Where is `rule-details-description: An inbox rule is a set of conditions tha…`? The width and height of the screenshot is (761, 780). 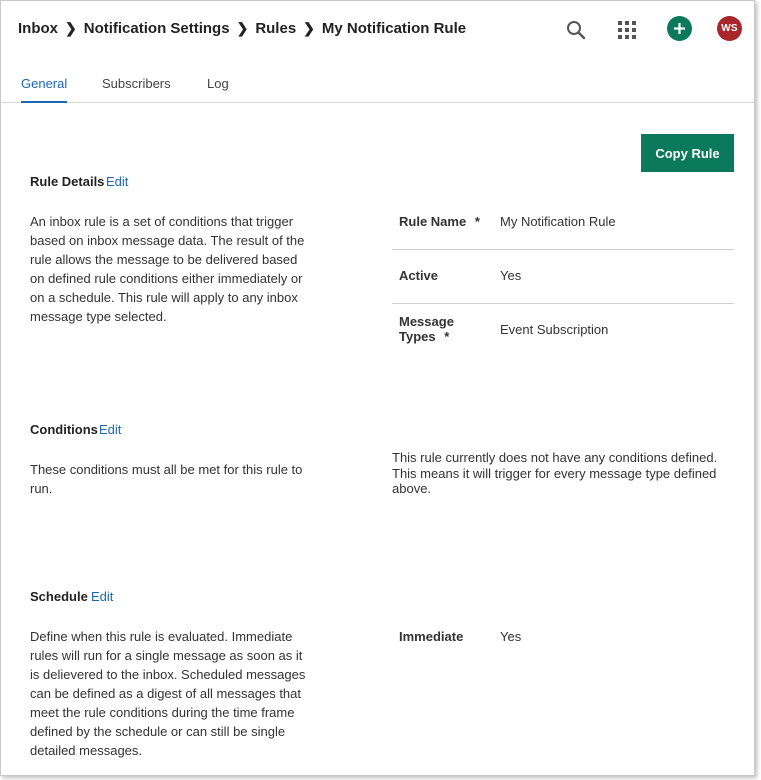 rule-details-description: An inbox rule is a set of conditions tha… is located at coordinates (167, 269).